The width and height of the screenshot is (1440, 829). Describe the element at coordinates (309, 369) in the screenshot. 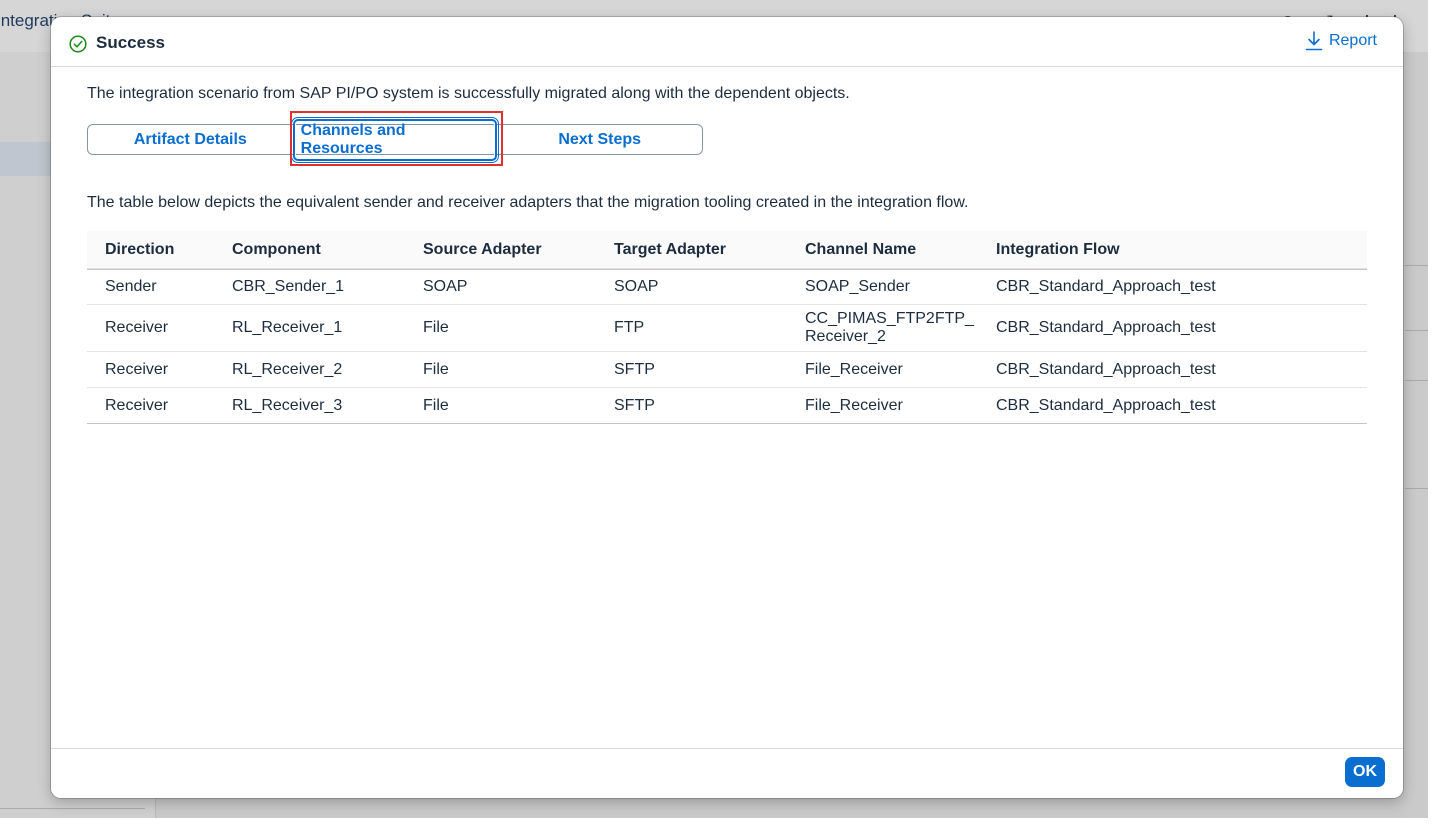

I see `cell-component: RL_Receiver_2` at that location.